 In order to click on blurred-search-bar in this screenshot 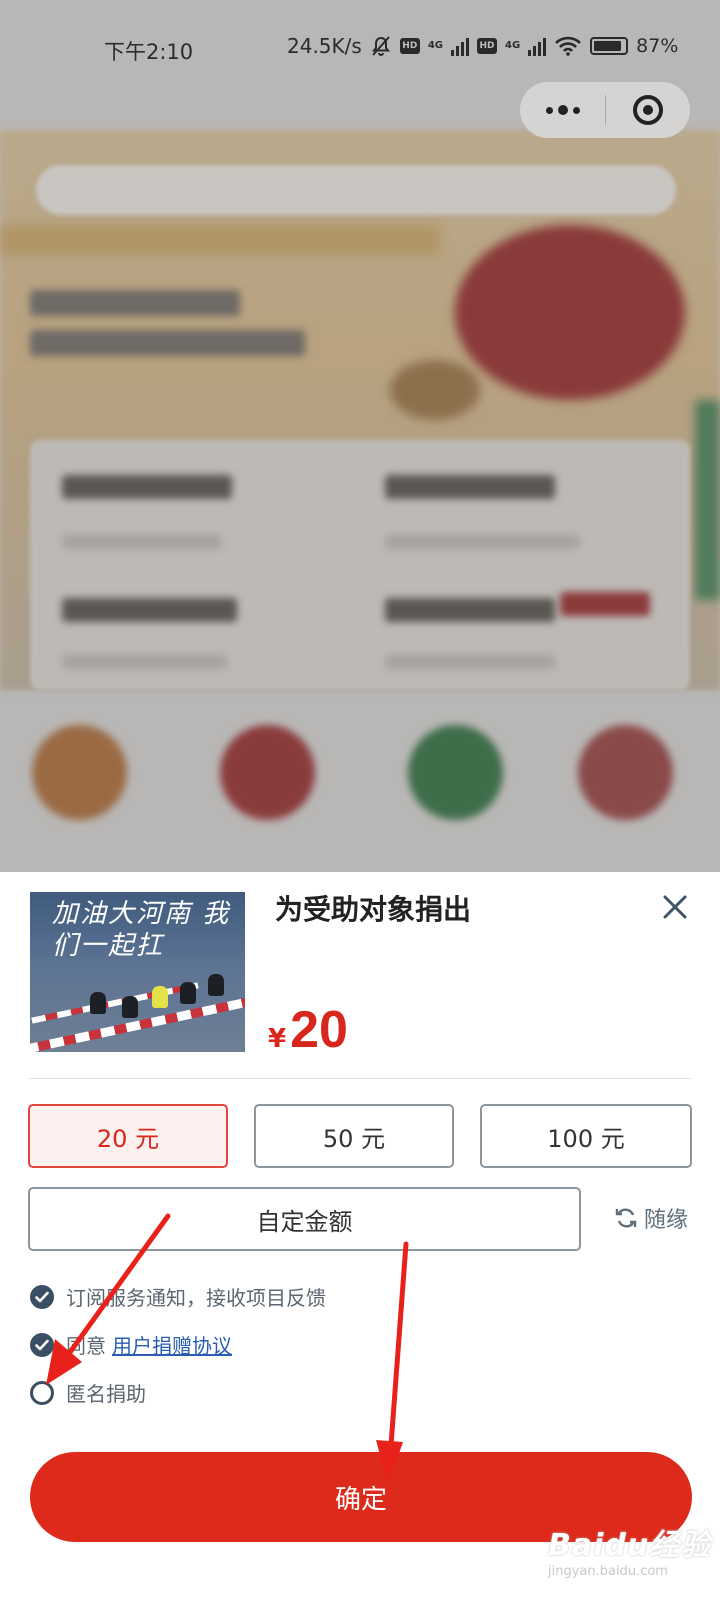, I will do `click(356, 190)`.